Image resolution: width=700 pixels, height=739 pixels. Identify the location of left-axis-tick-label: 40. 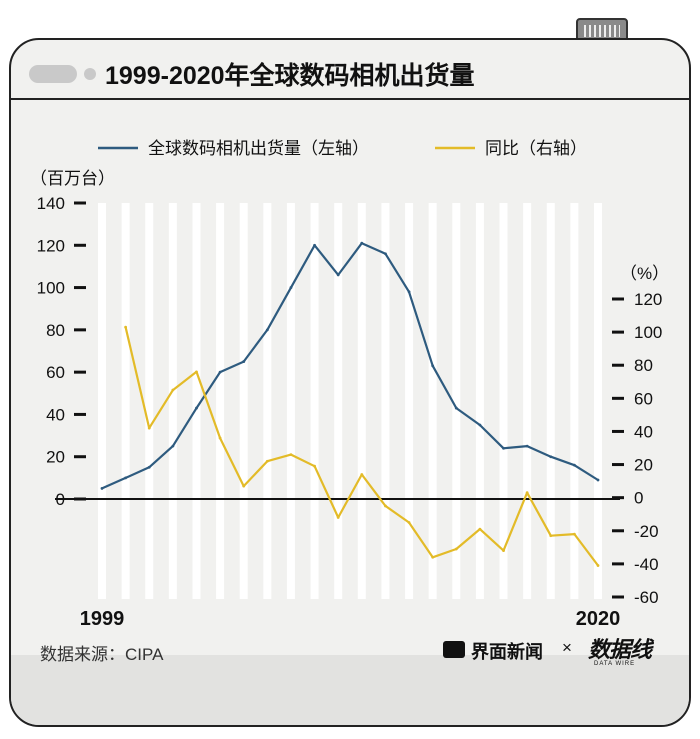
(55, 414).